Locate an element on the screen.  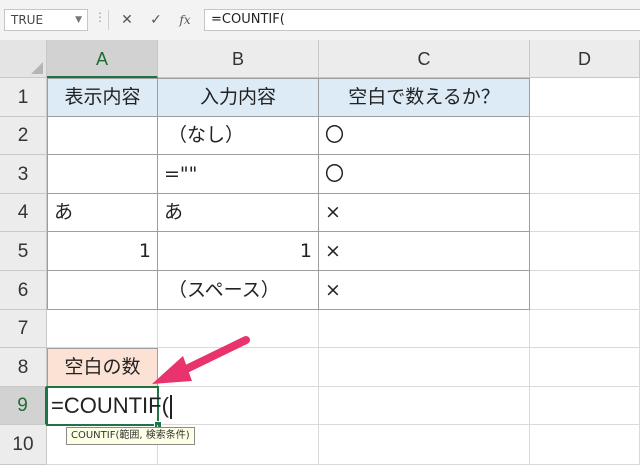
annotation-arrow-icon is located at coordinates (201, 360).